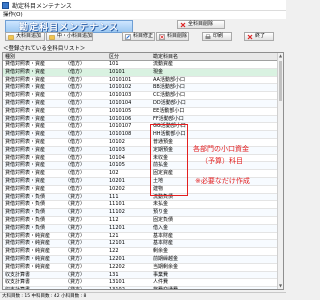 This screenshot has height=300, width=320. Describe the element at coordinates (114, 251) in the screenshot. I see `cell-code: 122` at that location.